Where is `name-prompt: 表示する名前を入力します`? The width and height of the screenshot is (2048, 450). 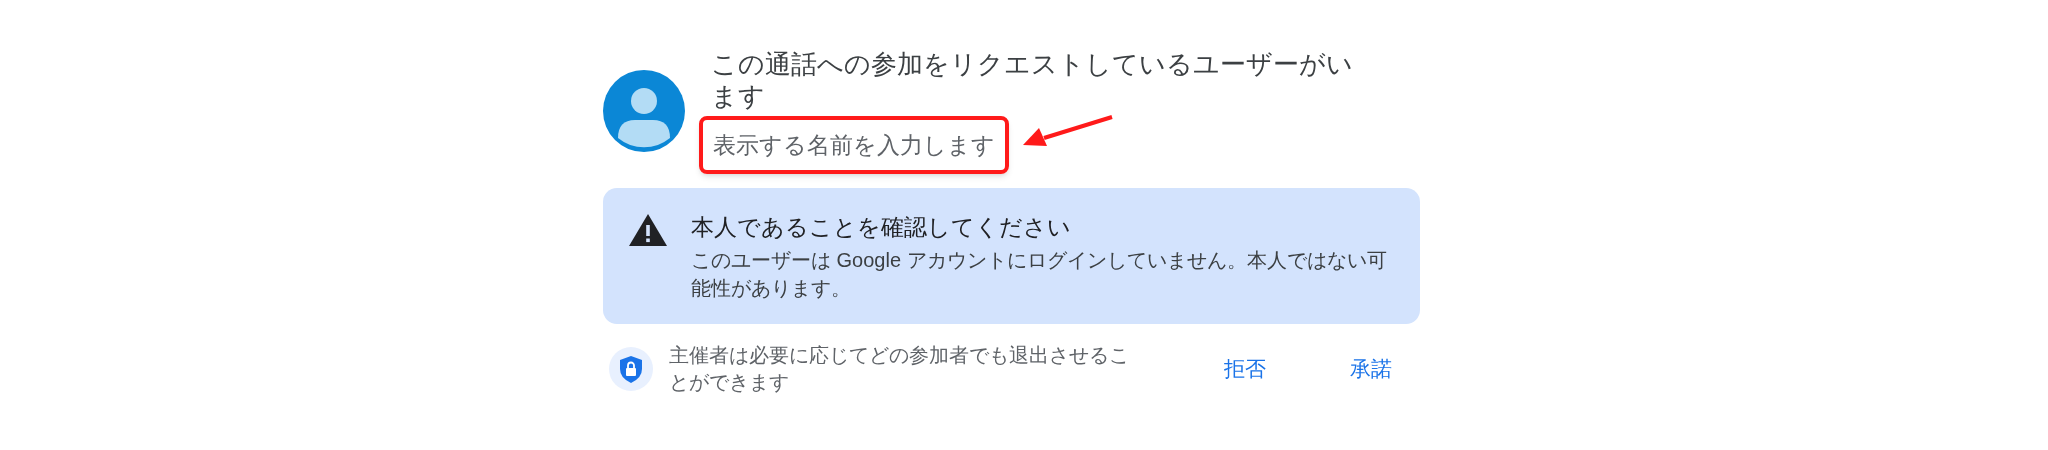
name-prompt: 表示する名前を入力します is located at coordinates (854, 145).